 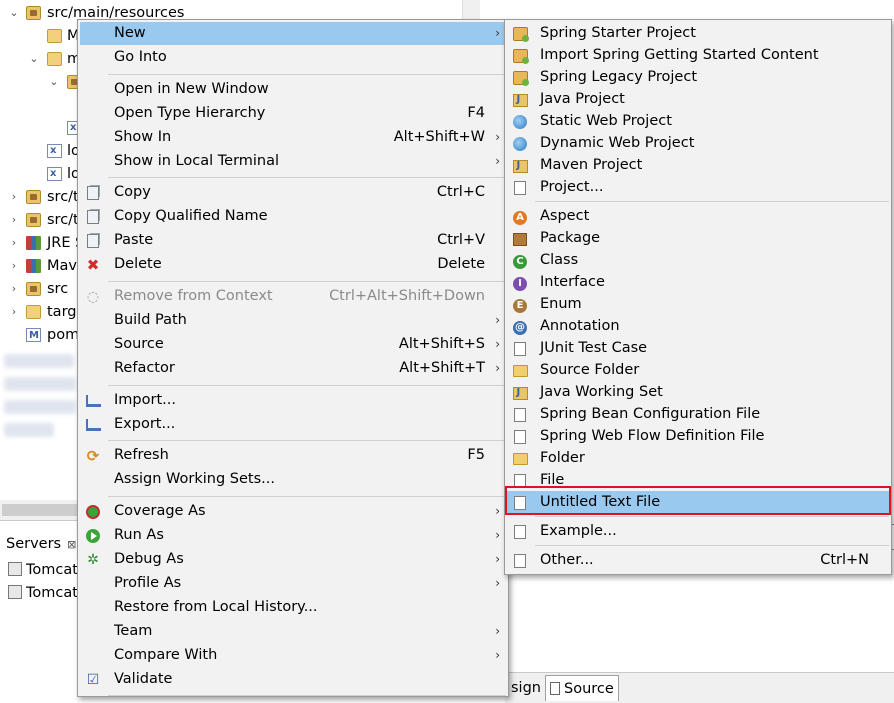 I want to click on menu-item-build-path: Build Path ›, so click(x=293, y=320).